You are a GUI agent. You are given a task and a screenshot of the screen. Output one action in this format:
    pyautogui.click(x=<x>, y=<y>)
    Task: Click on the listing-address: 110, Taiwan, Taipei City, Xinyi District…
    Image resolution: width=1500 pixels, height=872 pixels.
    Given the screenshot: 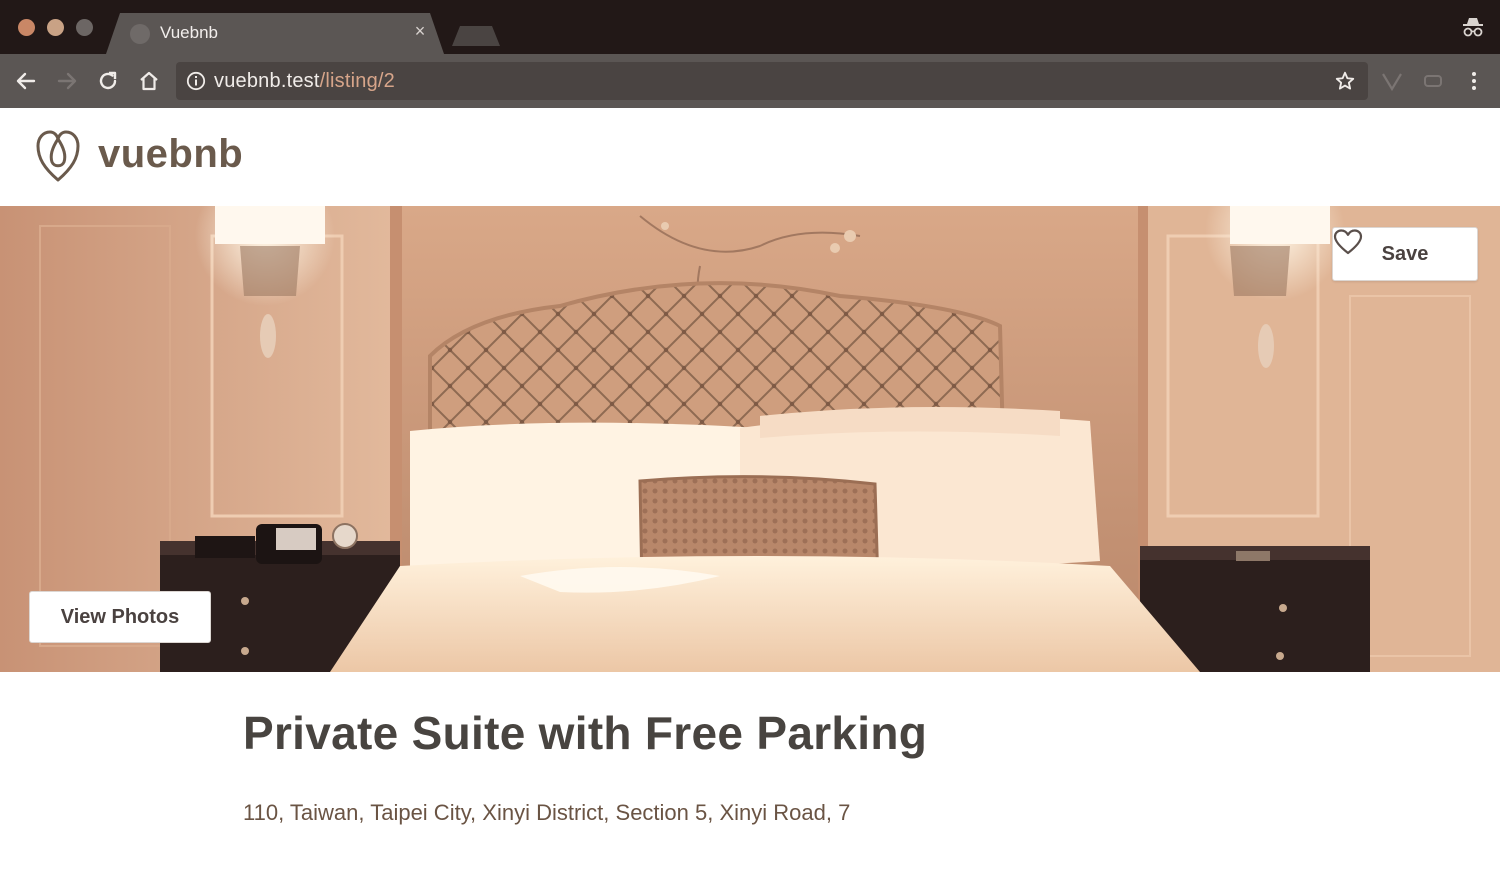 What is the action you would take?
    pyautogui.click(x=547, y=812)
    